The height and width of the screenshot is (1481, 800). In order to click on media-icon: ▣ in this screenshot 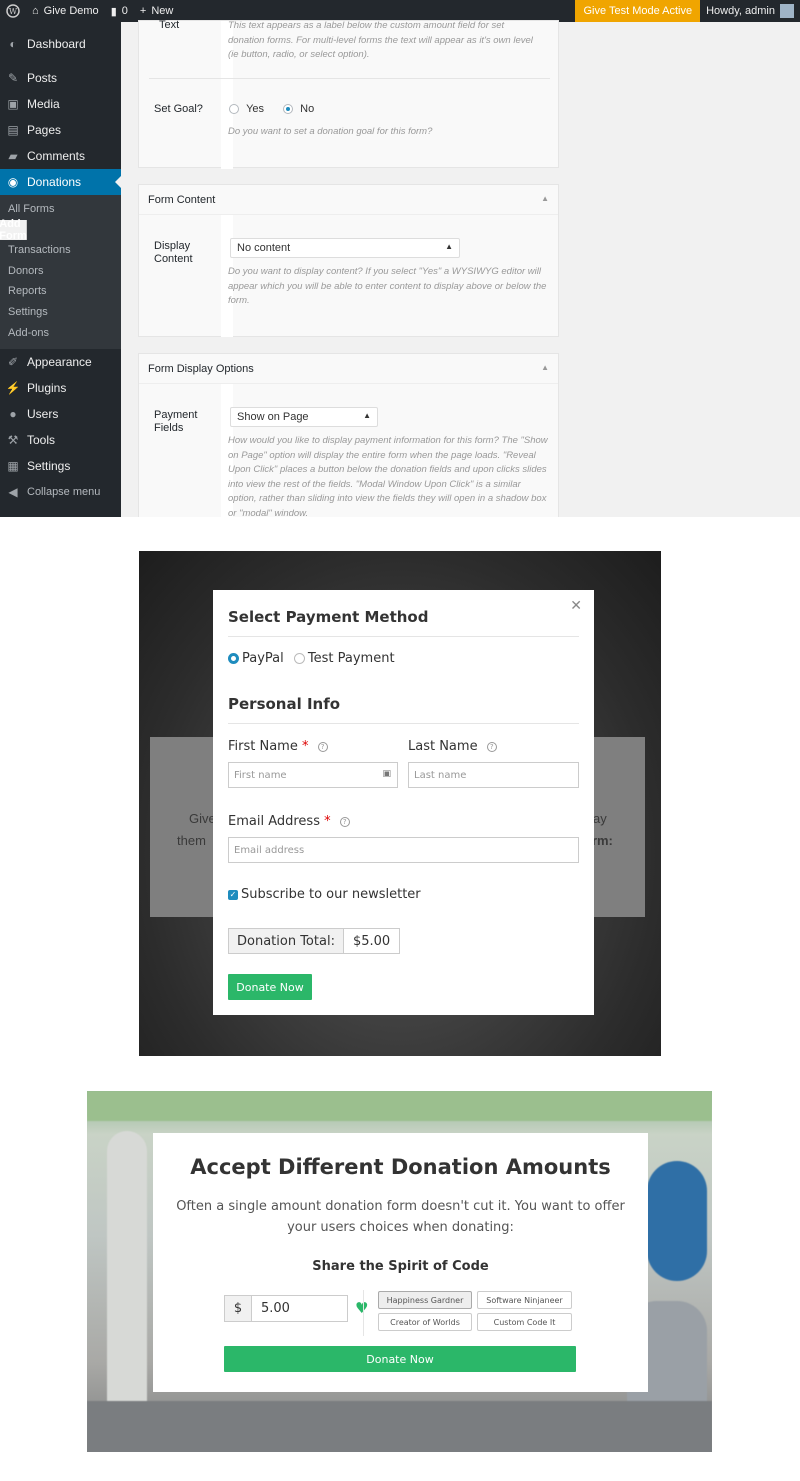, I will do `click(13, 104)`.